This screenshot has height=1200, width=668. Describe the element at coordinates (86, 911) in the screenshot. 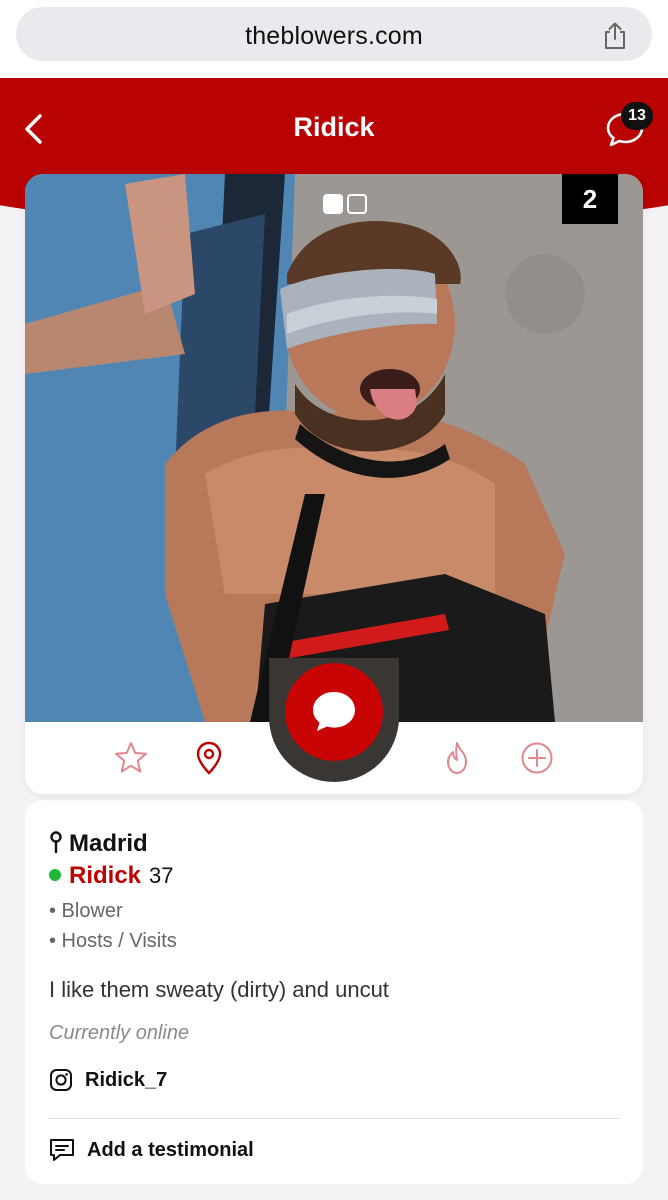

I see `tag-item: • Blower` at that location.